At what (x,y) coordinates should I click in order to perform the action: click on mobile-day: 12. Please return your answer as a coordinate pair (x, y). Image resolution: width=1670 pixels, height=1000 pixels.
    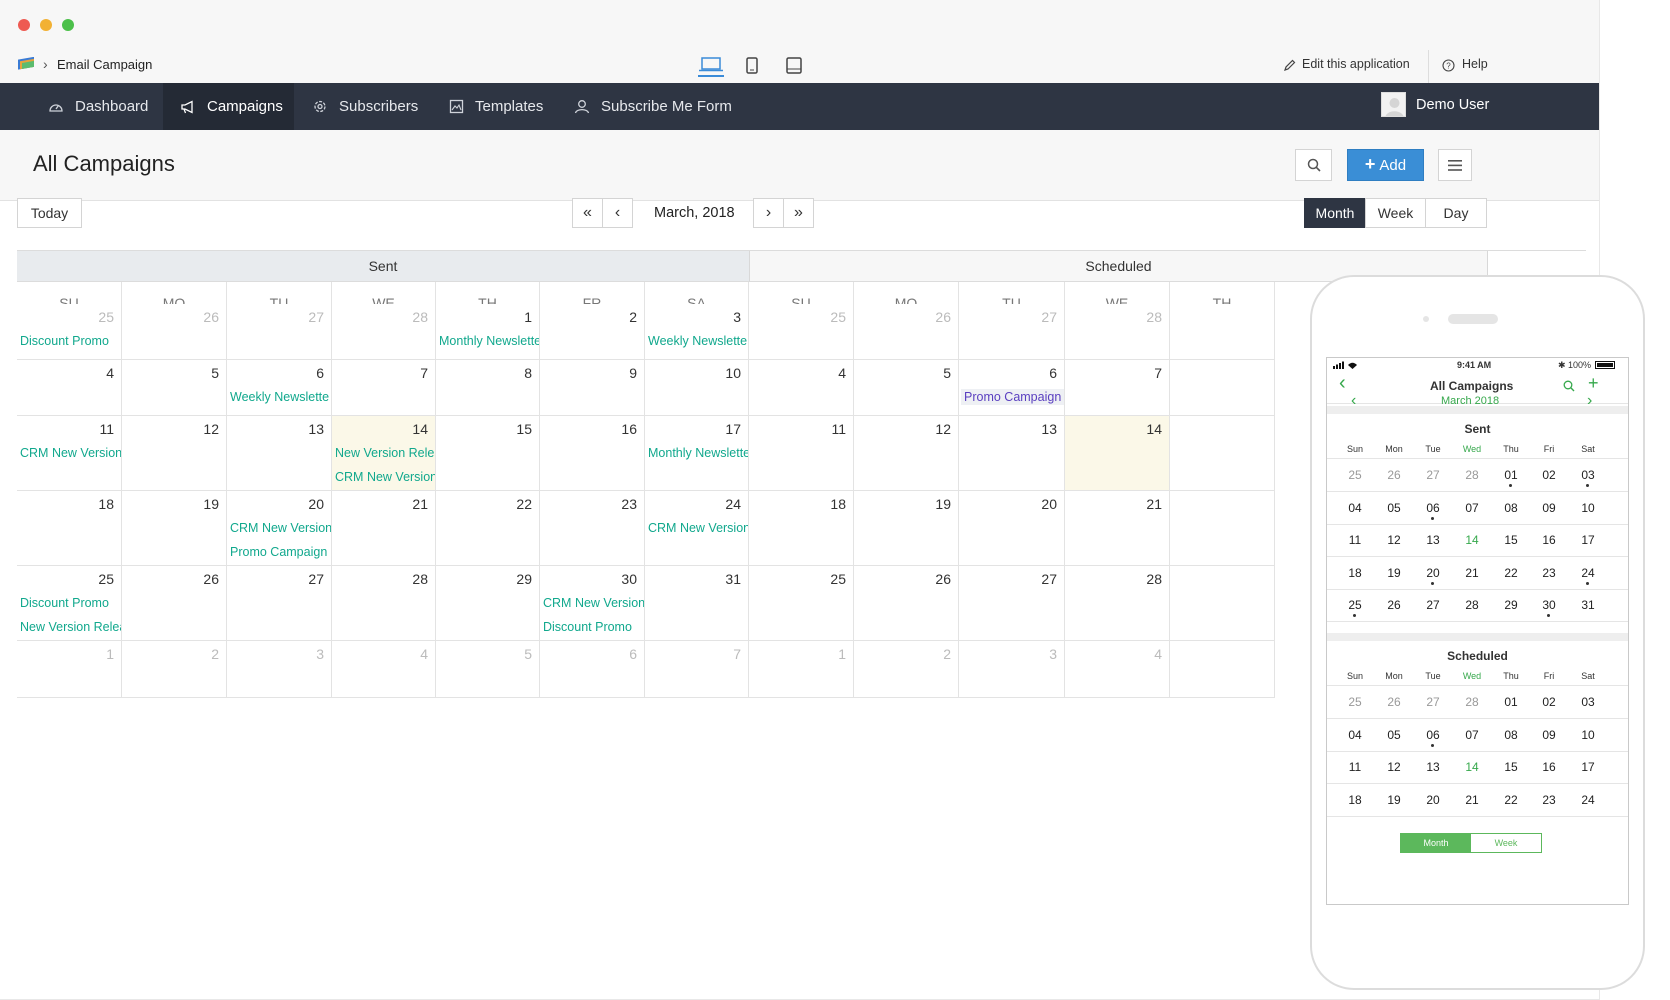
    Looking at the image, I should click on (1394, 767).